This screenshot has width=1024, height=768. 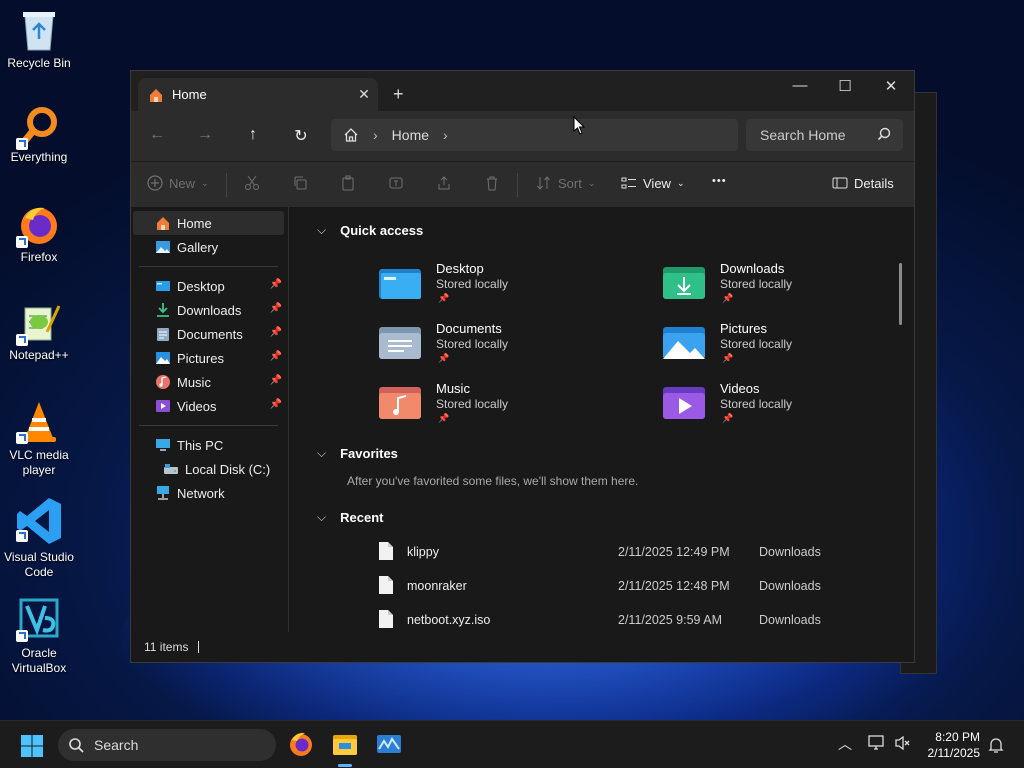 I want to click on recent-name: moonraker, so click(x=437, y=586).